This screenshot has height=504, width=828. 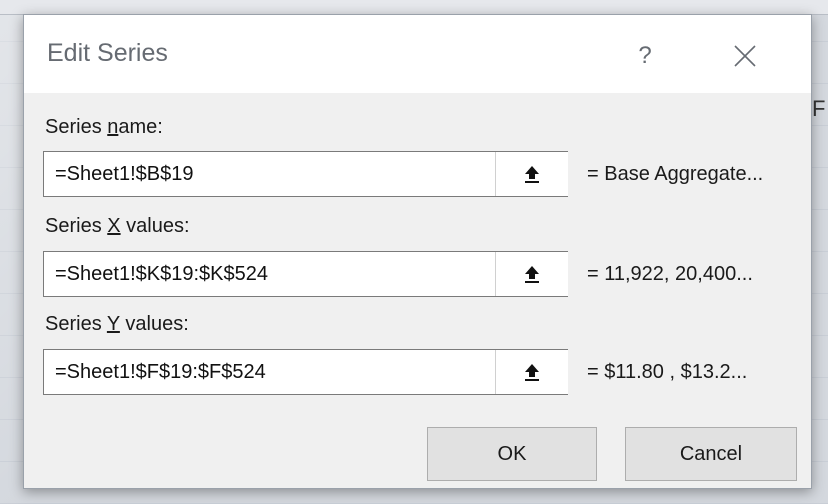 I want to click on help-button: ?, so click(x=645, y=56).